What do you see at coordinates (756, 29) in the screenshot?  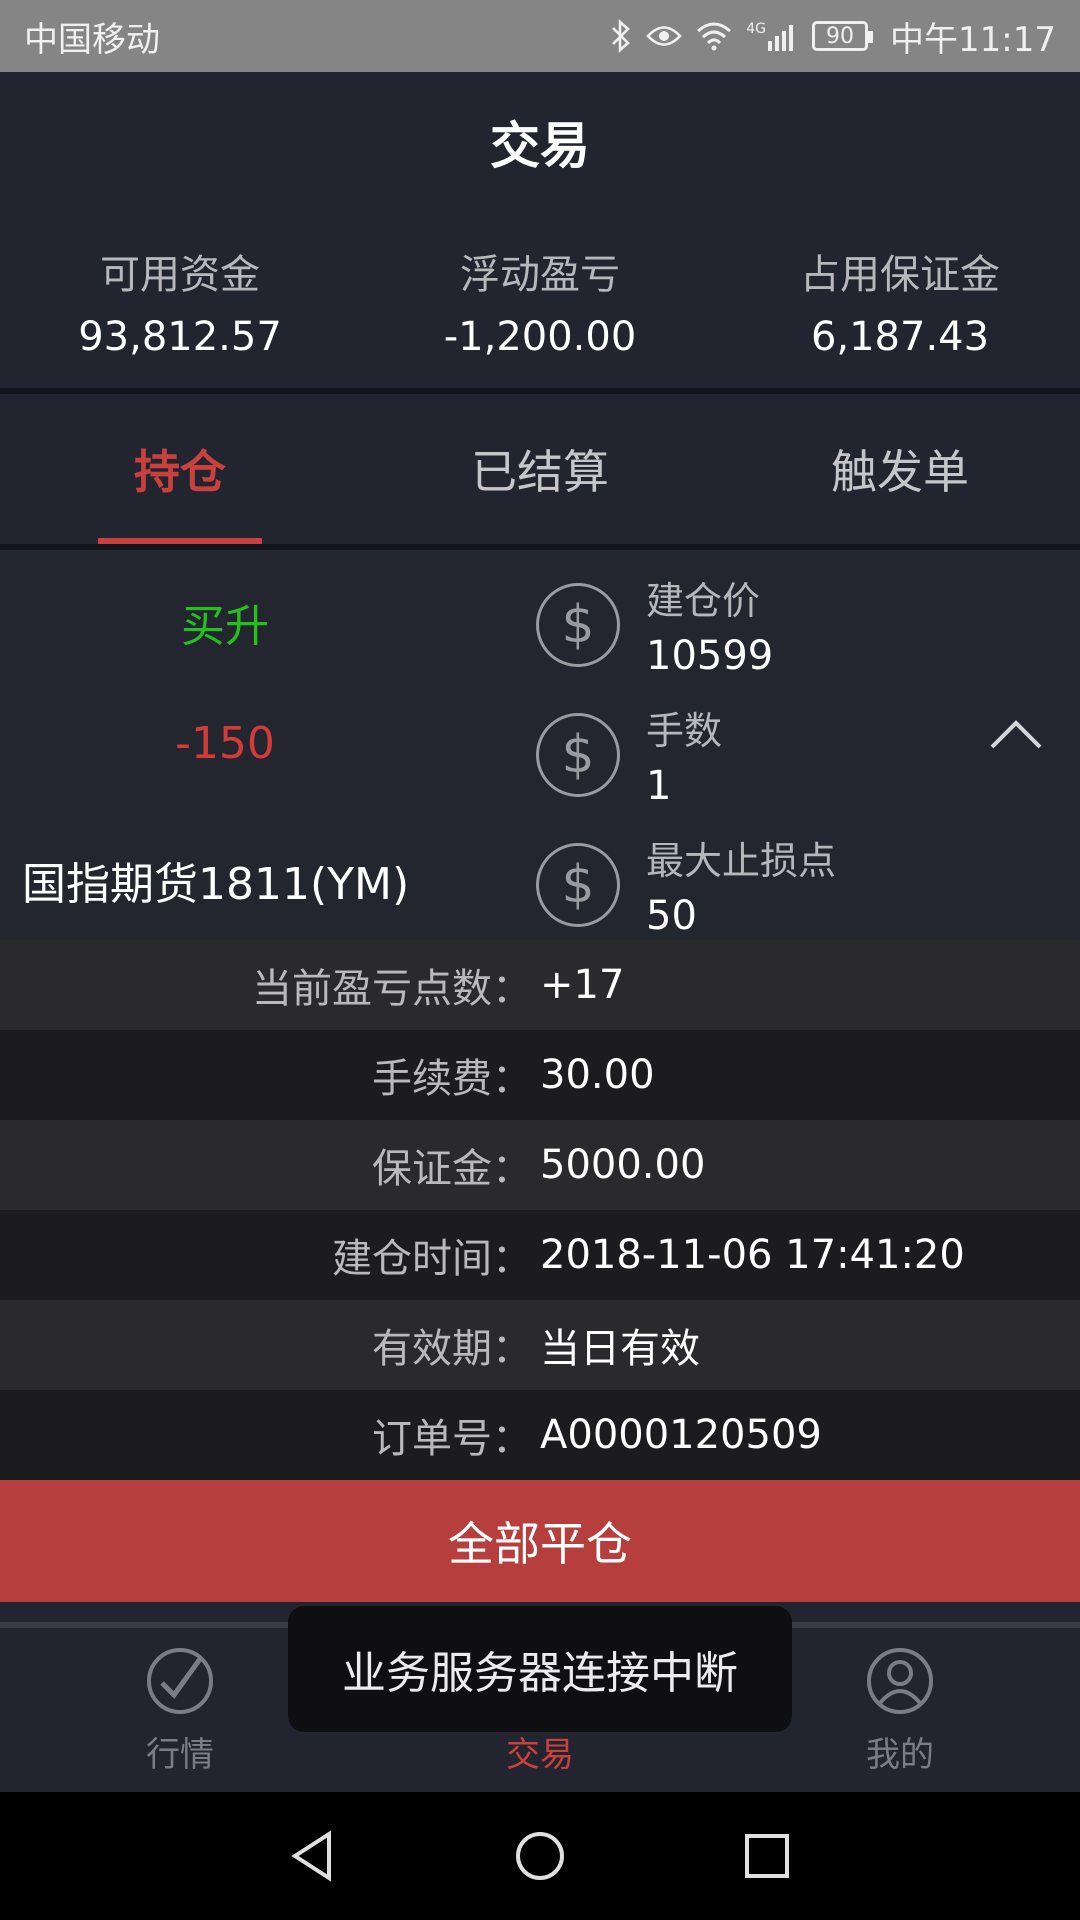 I see `network-type-label: 4G` at bounding box center [756, 29].